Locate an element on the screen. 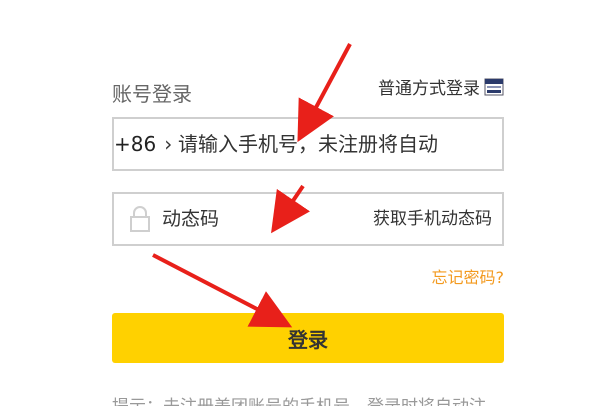 This screenshot has height=406, width=600. get-code-button: 获取手机动态码 is located at coordinates (432, 219).